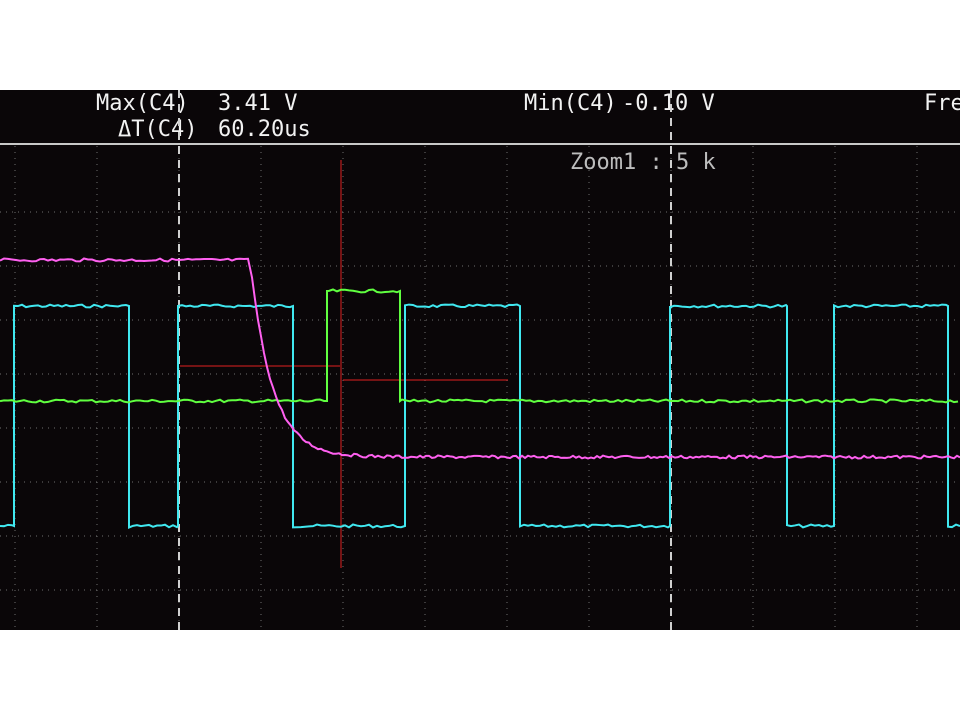  What do you see at coordinates (643, 162) in the screenshot?
I see `zoom-label: Zoom1 : 5 k` at bounding box center [643, 162].